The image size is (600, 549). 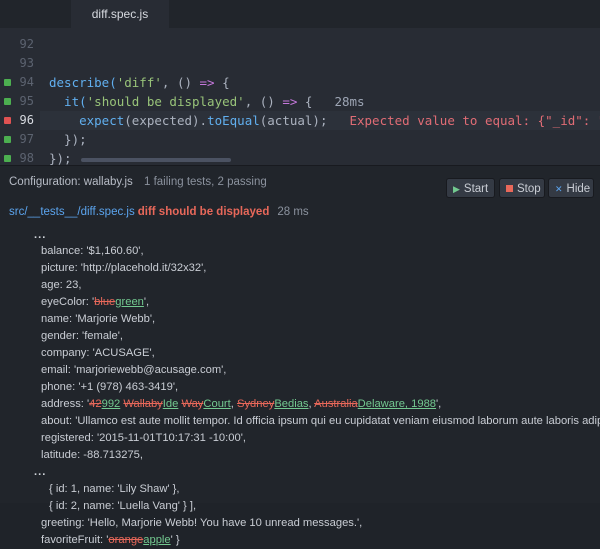 I want to click on line-number: 94, so click(x=20, y=82).